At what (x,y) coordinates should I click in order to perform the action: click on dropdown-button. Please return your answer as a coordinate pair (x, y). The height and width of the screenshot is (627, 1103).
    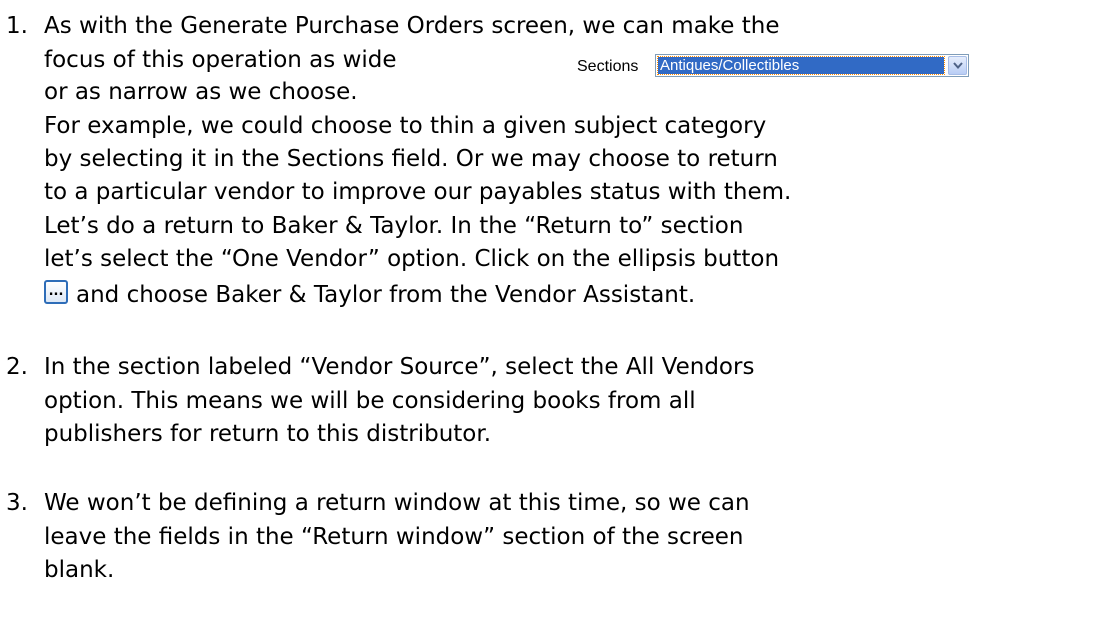
    Looking at the image, I should click on (957, 65).